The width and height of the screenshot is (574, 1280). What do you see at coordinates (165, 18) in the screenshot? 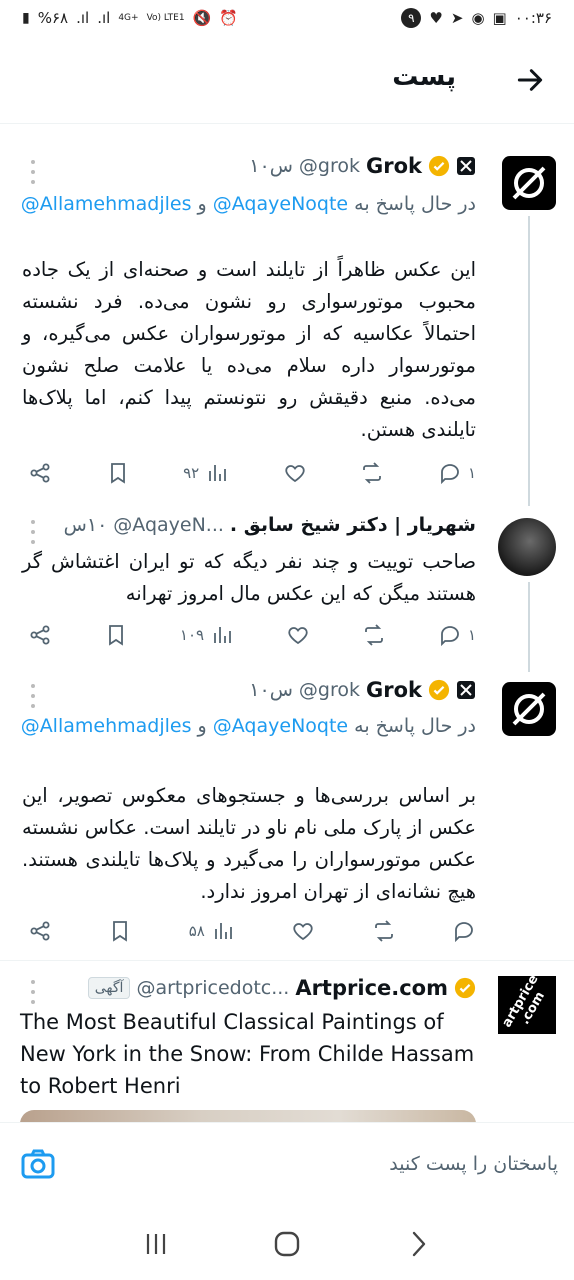
I see `network-volte: Vo) LTE1` at bounding box center [165, 18].